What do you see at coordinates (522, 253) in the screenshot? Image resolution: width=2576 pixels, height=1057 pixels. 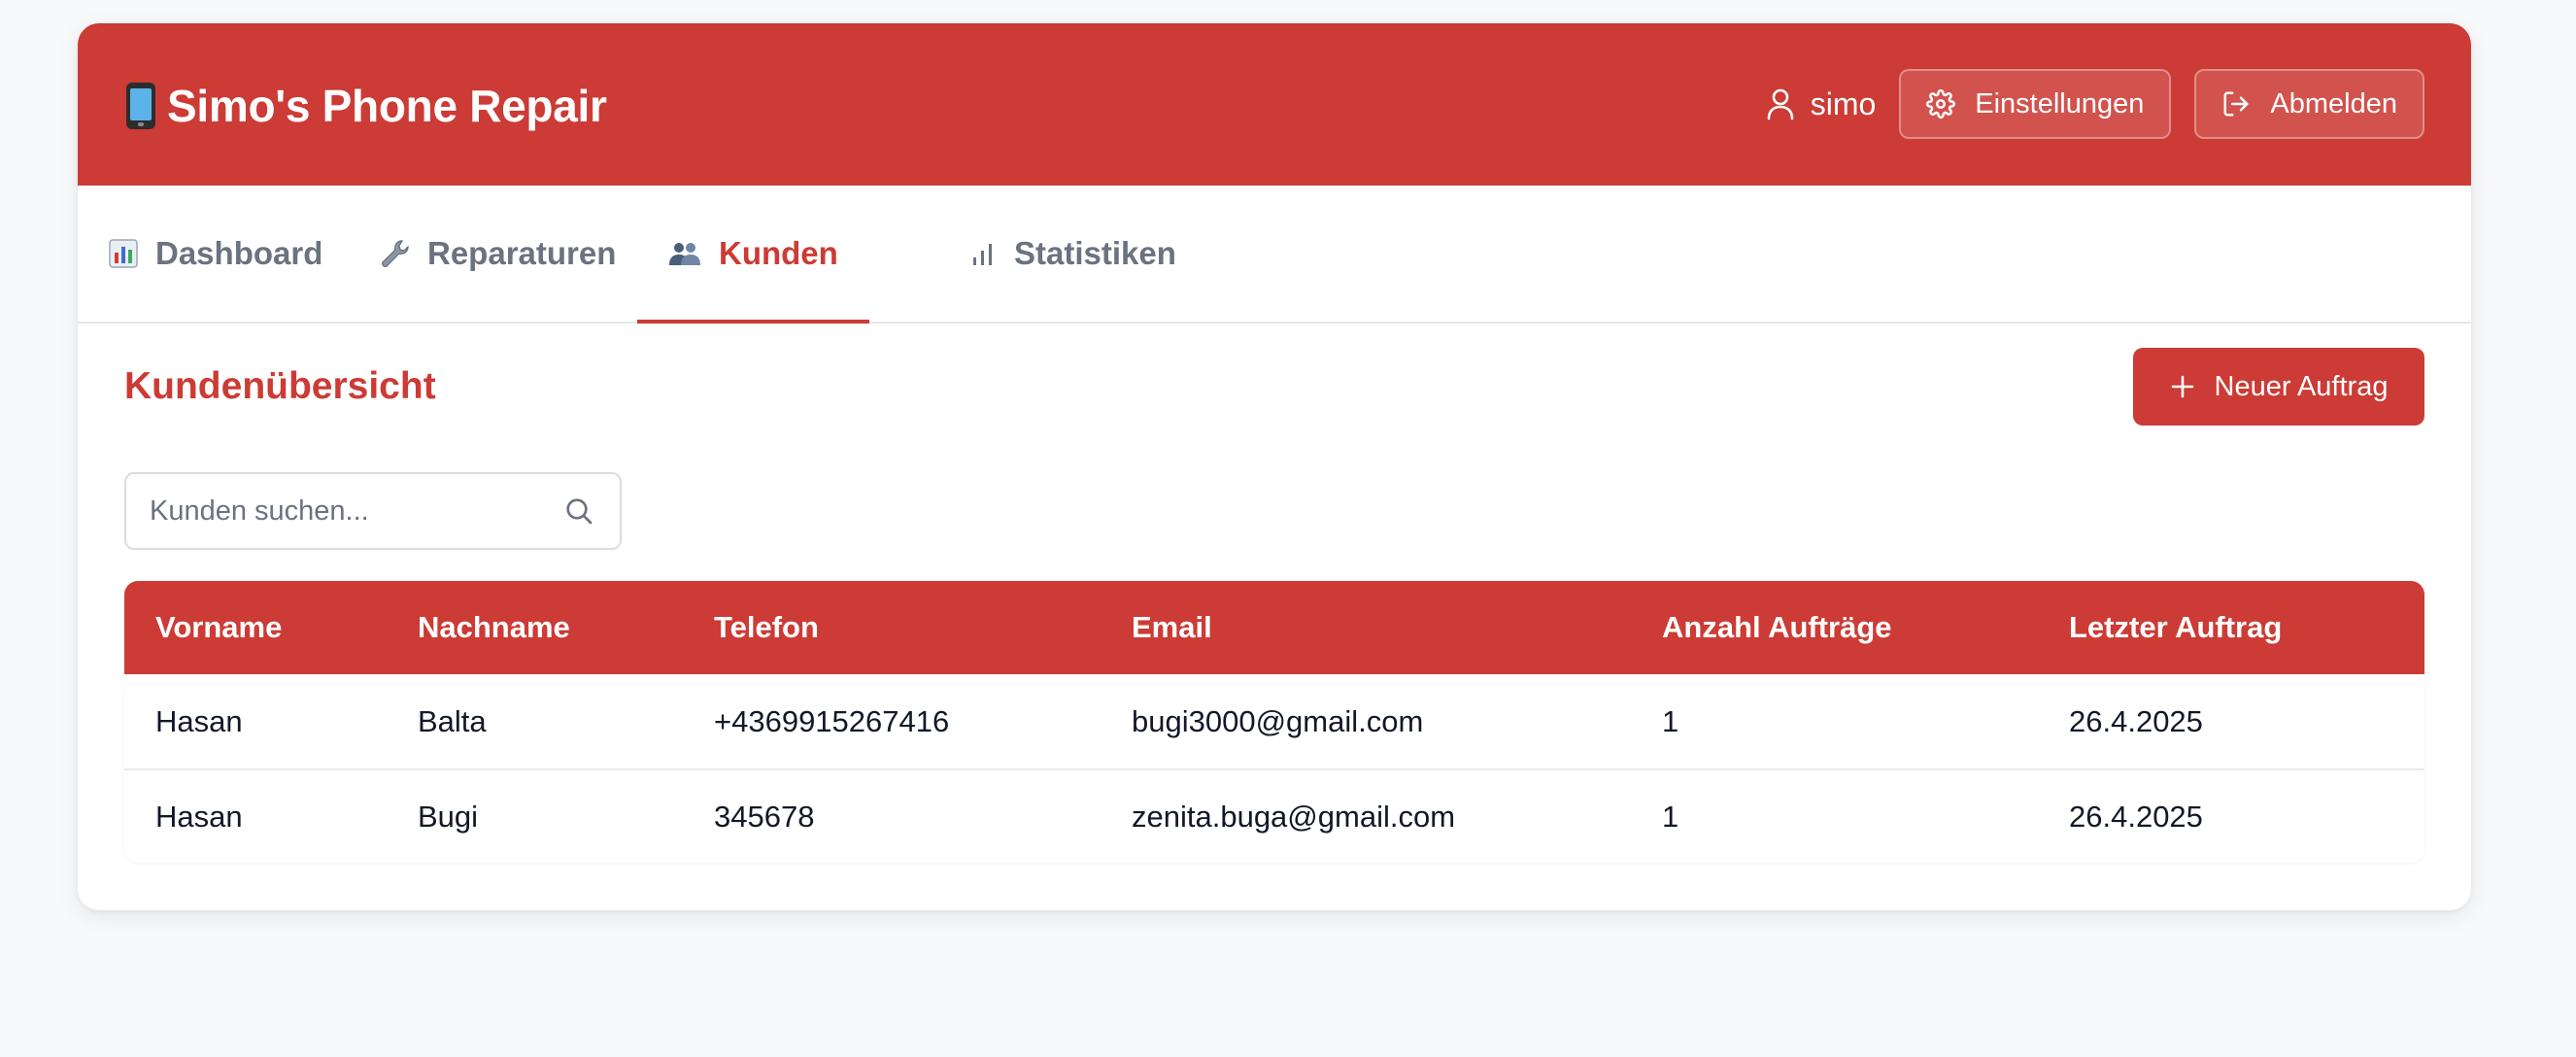 I see `tab-reparaturen-label: Reparaturen` at bounding box center [522, 253].